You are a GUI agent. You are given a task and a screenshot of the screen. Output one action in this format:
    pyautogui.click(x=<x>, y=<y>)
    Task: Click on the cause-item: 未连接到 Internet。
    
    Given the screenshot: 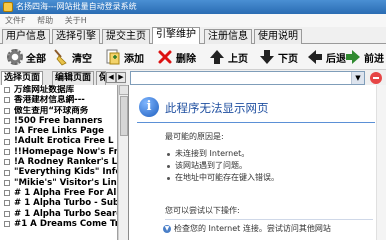 What is the action you would take?
    pyautogui.click(x=270, y=154)
    